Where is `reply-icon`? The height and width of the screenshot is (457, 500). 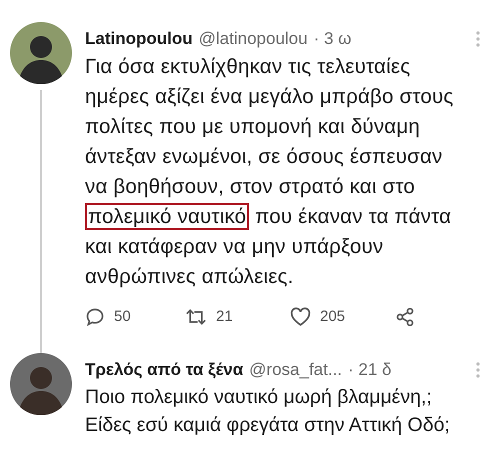 reply-icon is located at coordinates (95, 317).